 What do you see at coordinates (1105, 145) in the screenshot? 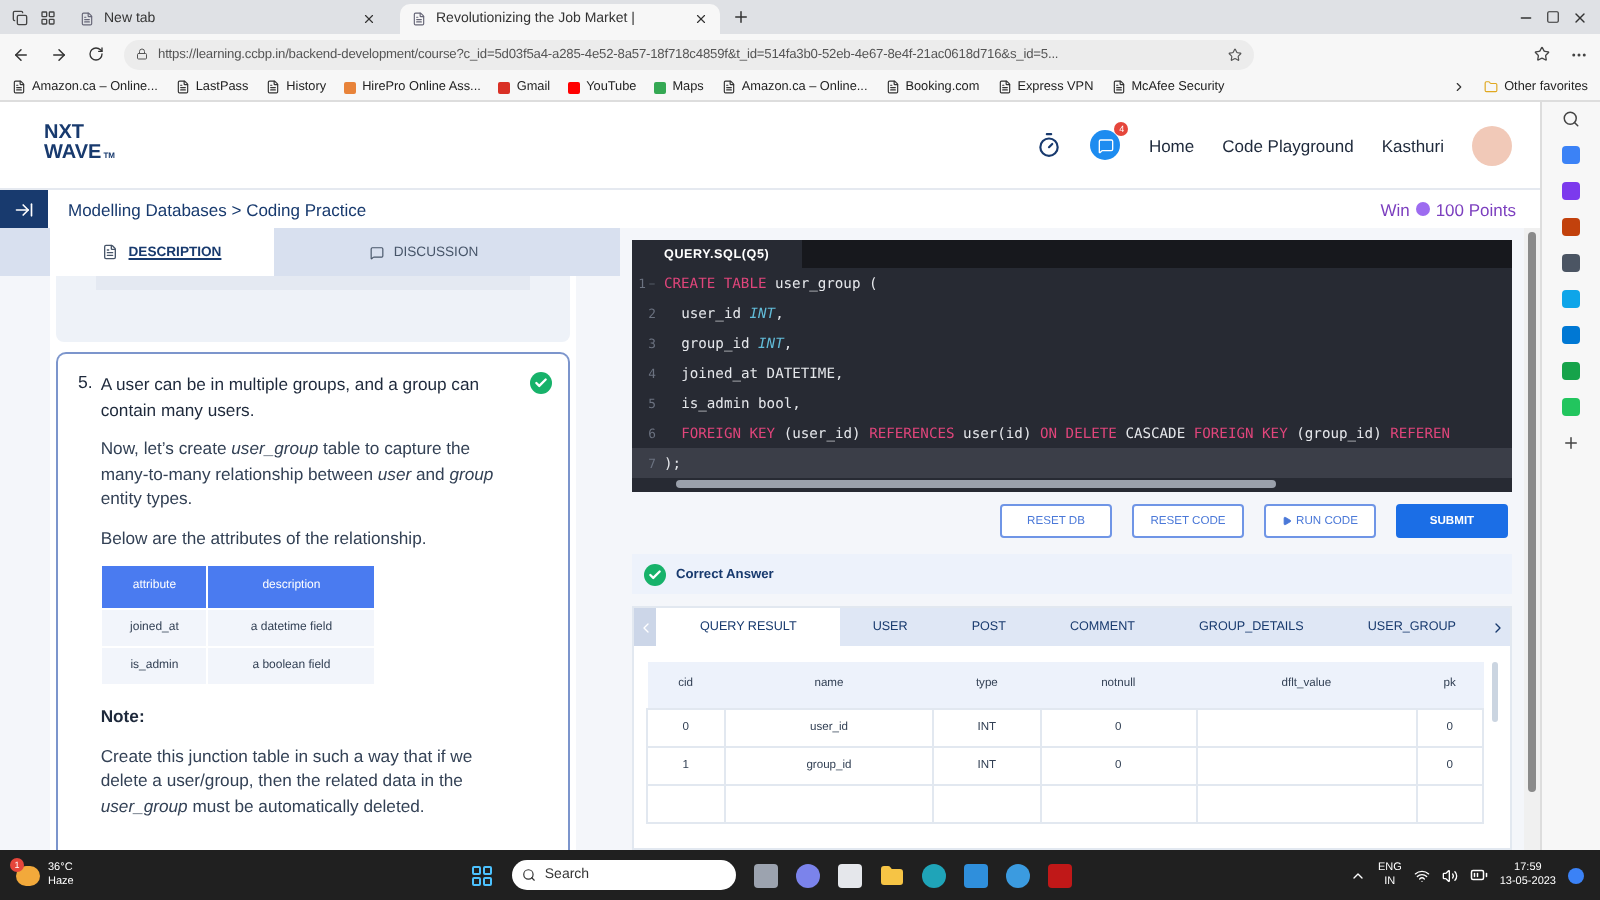
I see `chat-icon` at bounding box center [1105, 145].